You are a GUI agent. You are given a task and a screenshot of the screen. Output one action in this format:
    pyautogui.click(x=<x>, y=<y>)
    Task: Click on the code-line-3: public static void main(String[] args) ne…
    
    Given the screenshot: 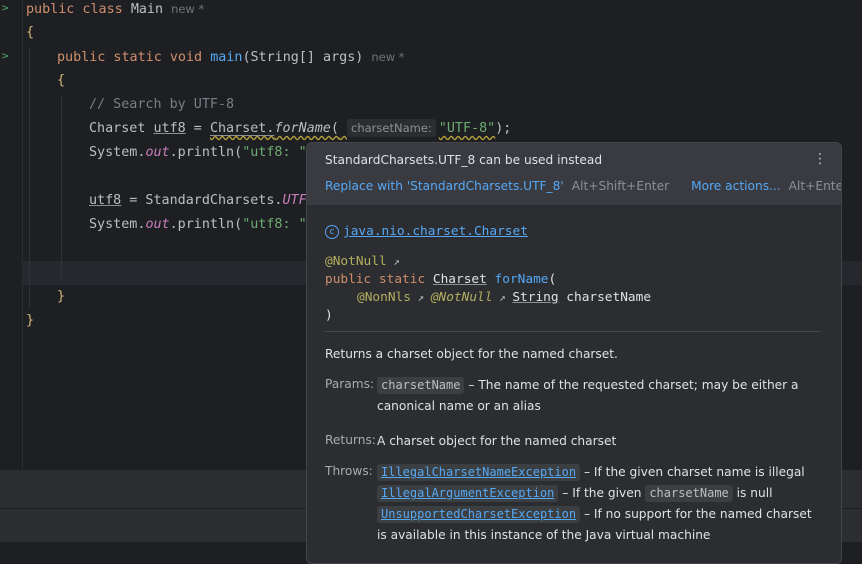 What is the action you would take?
    pyautogui.click(x=231, y=57)
    